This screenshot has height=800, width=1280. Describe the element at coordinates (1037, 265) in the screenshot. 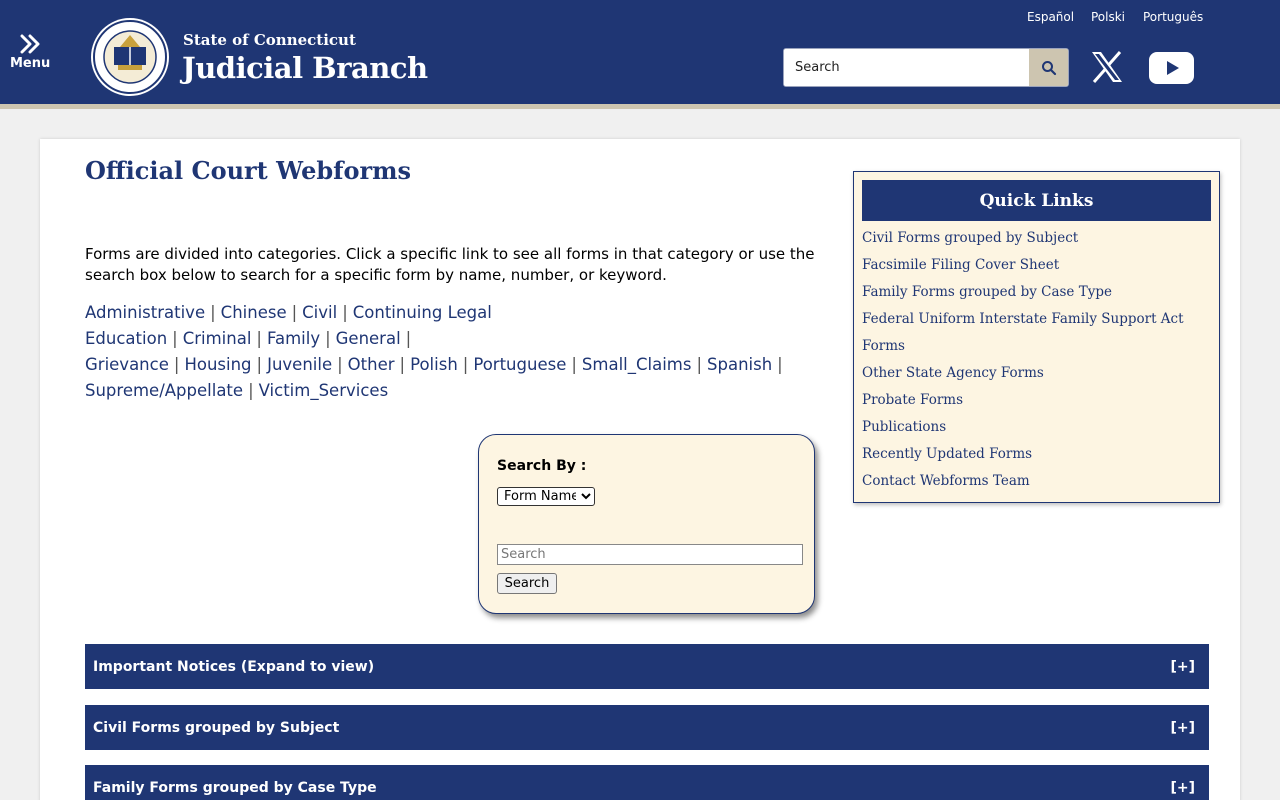

I see `quick-link: Facsimile Filing Cover Sheet` at that location.